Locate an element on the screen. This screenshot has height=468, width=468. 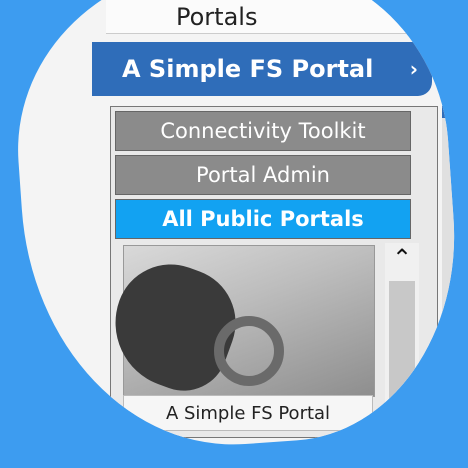
nav-label: All Public Portals is located at coordinates (263, 219).